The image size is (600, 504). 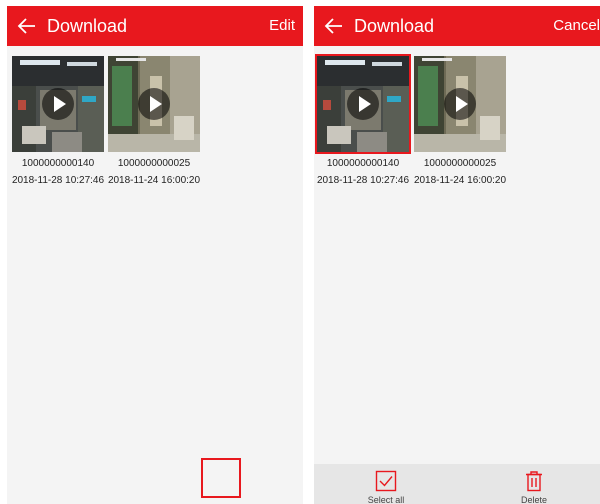 I want to click on edit-button: Edit, so click(x=282, y=26).